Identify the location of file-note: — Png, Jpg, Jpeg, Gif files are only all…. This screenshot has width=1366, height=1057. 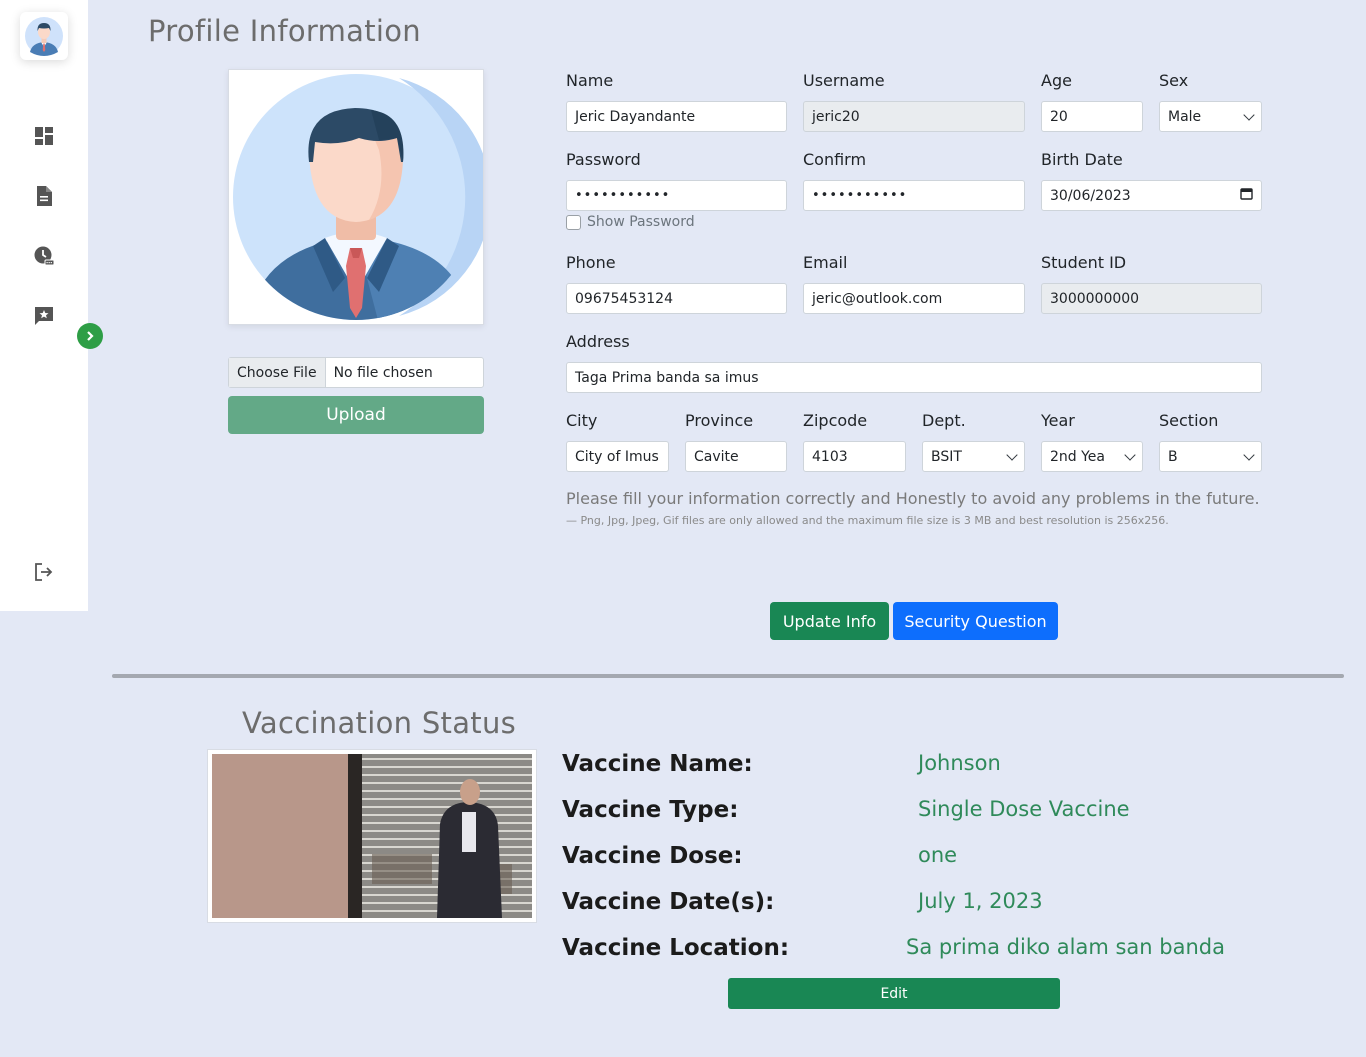
(867, 520).